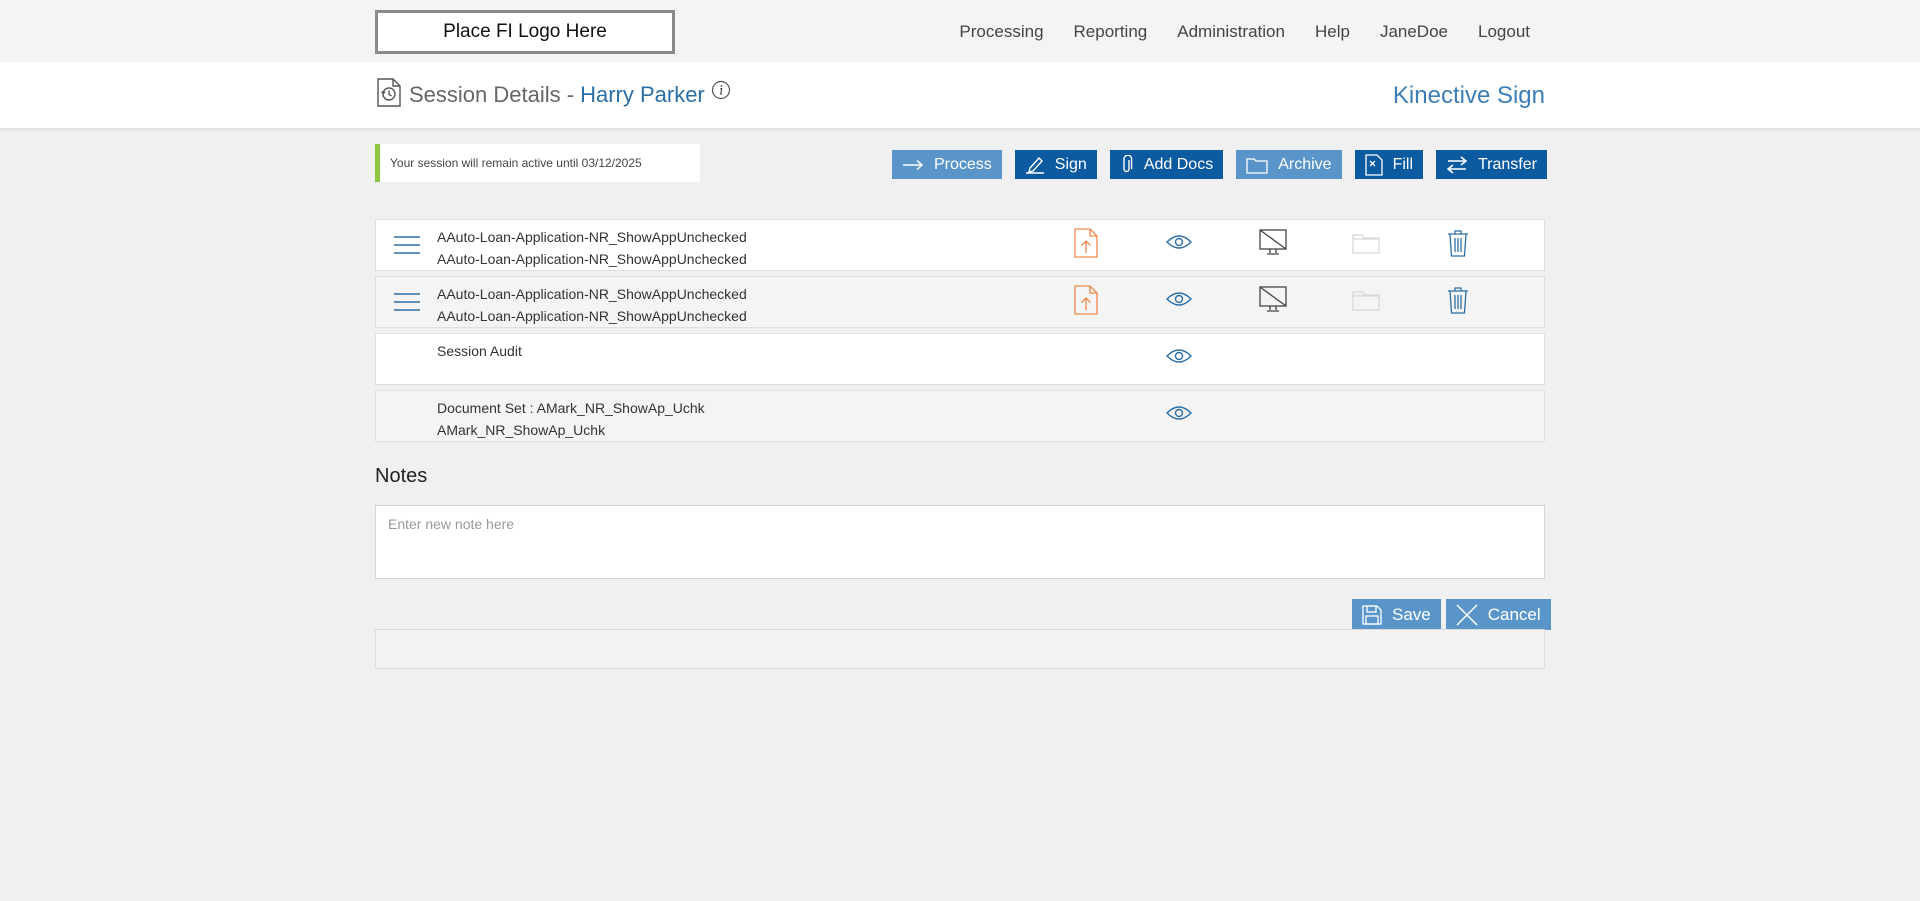 Image resolution: width=1920 pixels, height=901 pixels. I want to click on nav-user: JaneDoe, so click(1414, 32).